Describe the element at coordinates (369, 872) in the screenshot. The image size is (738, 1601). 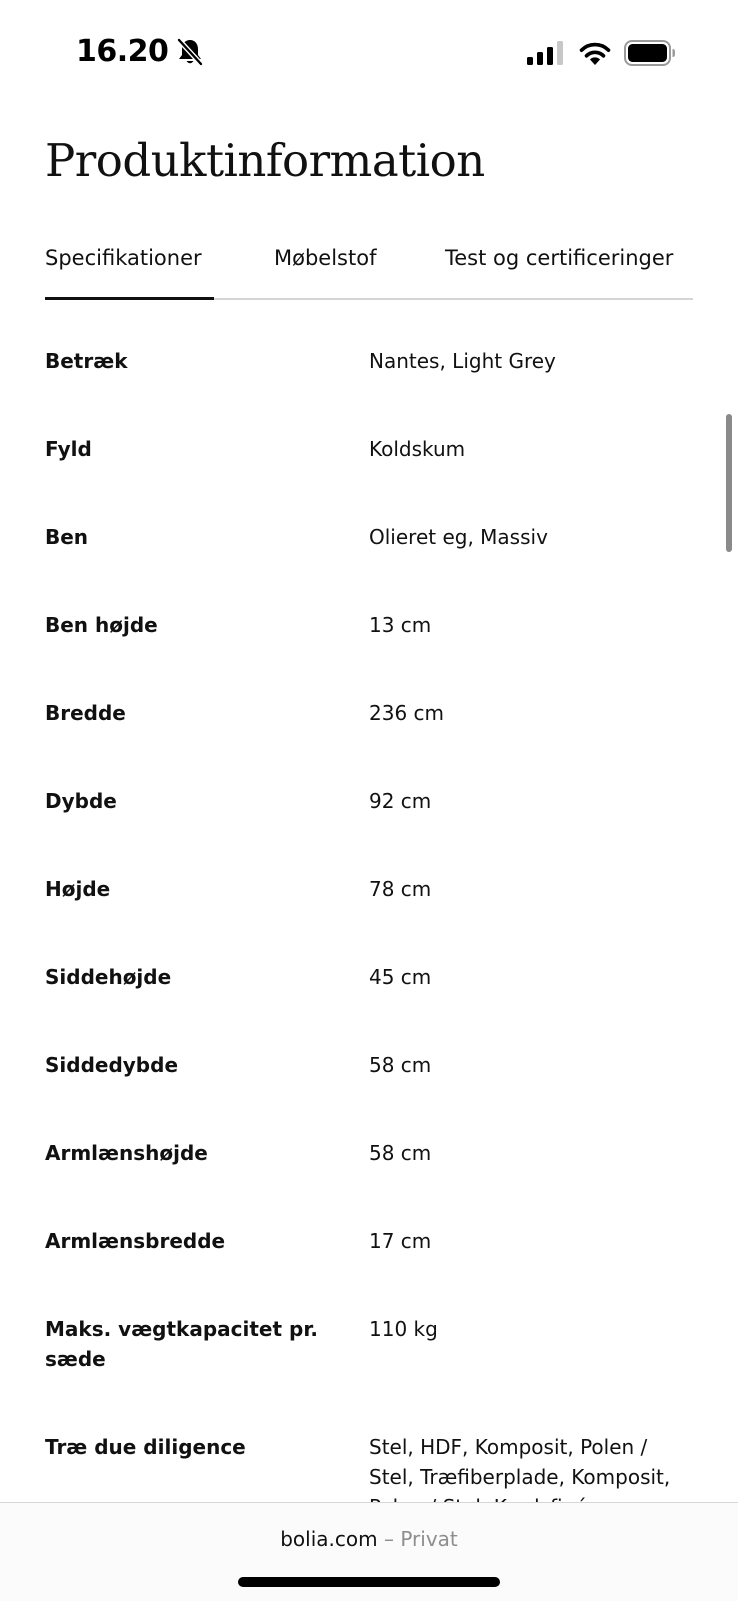
I see `spec-row-height: Højde 78 cm` at that location.